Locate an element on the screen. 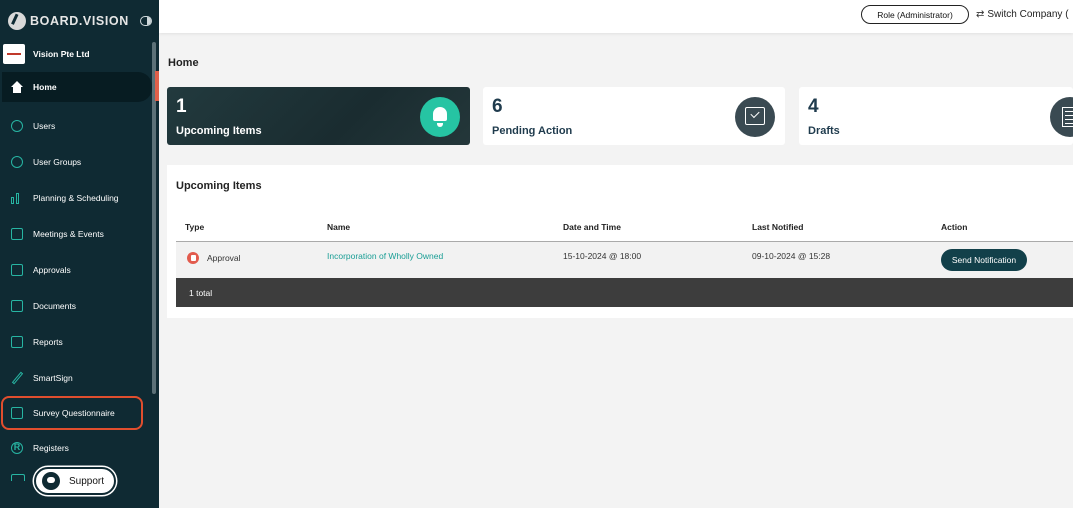 This screenshot has width=1073, height=508. brand: BOARD.VISION is located at coordinates (68, 21).